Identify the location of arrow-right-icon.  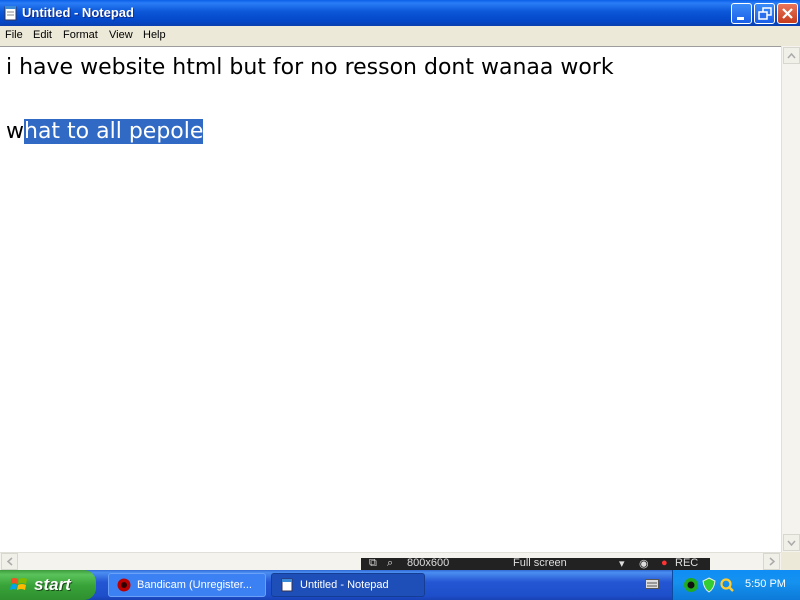
(772, 561).